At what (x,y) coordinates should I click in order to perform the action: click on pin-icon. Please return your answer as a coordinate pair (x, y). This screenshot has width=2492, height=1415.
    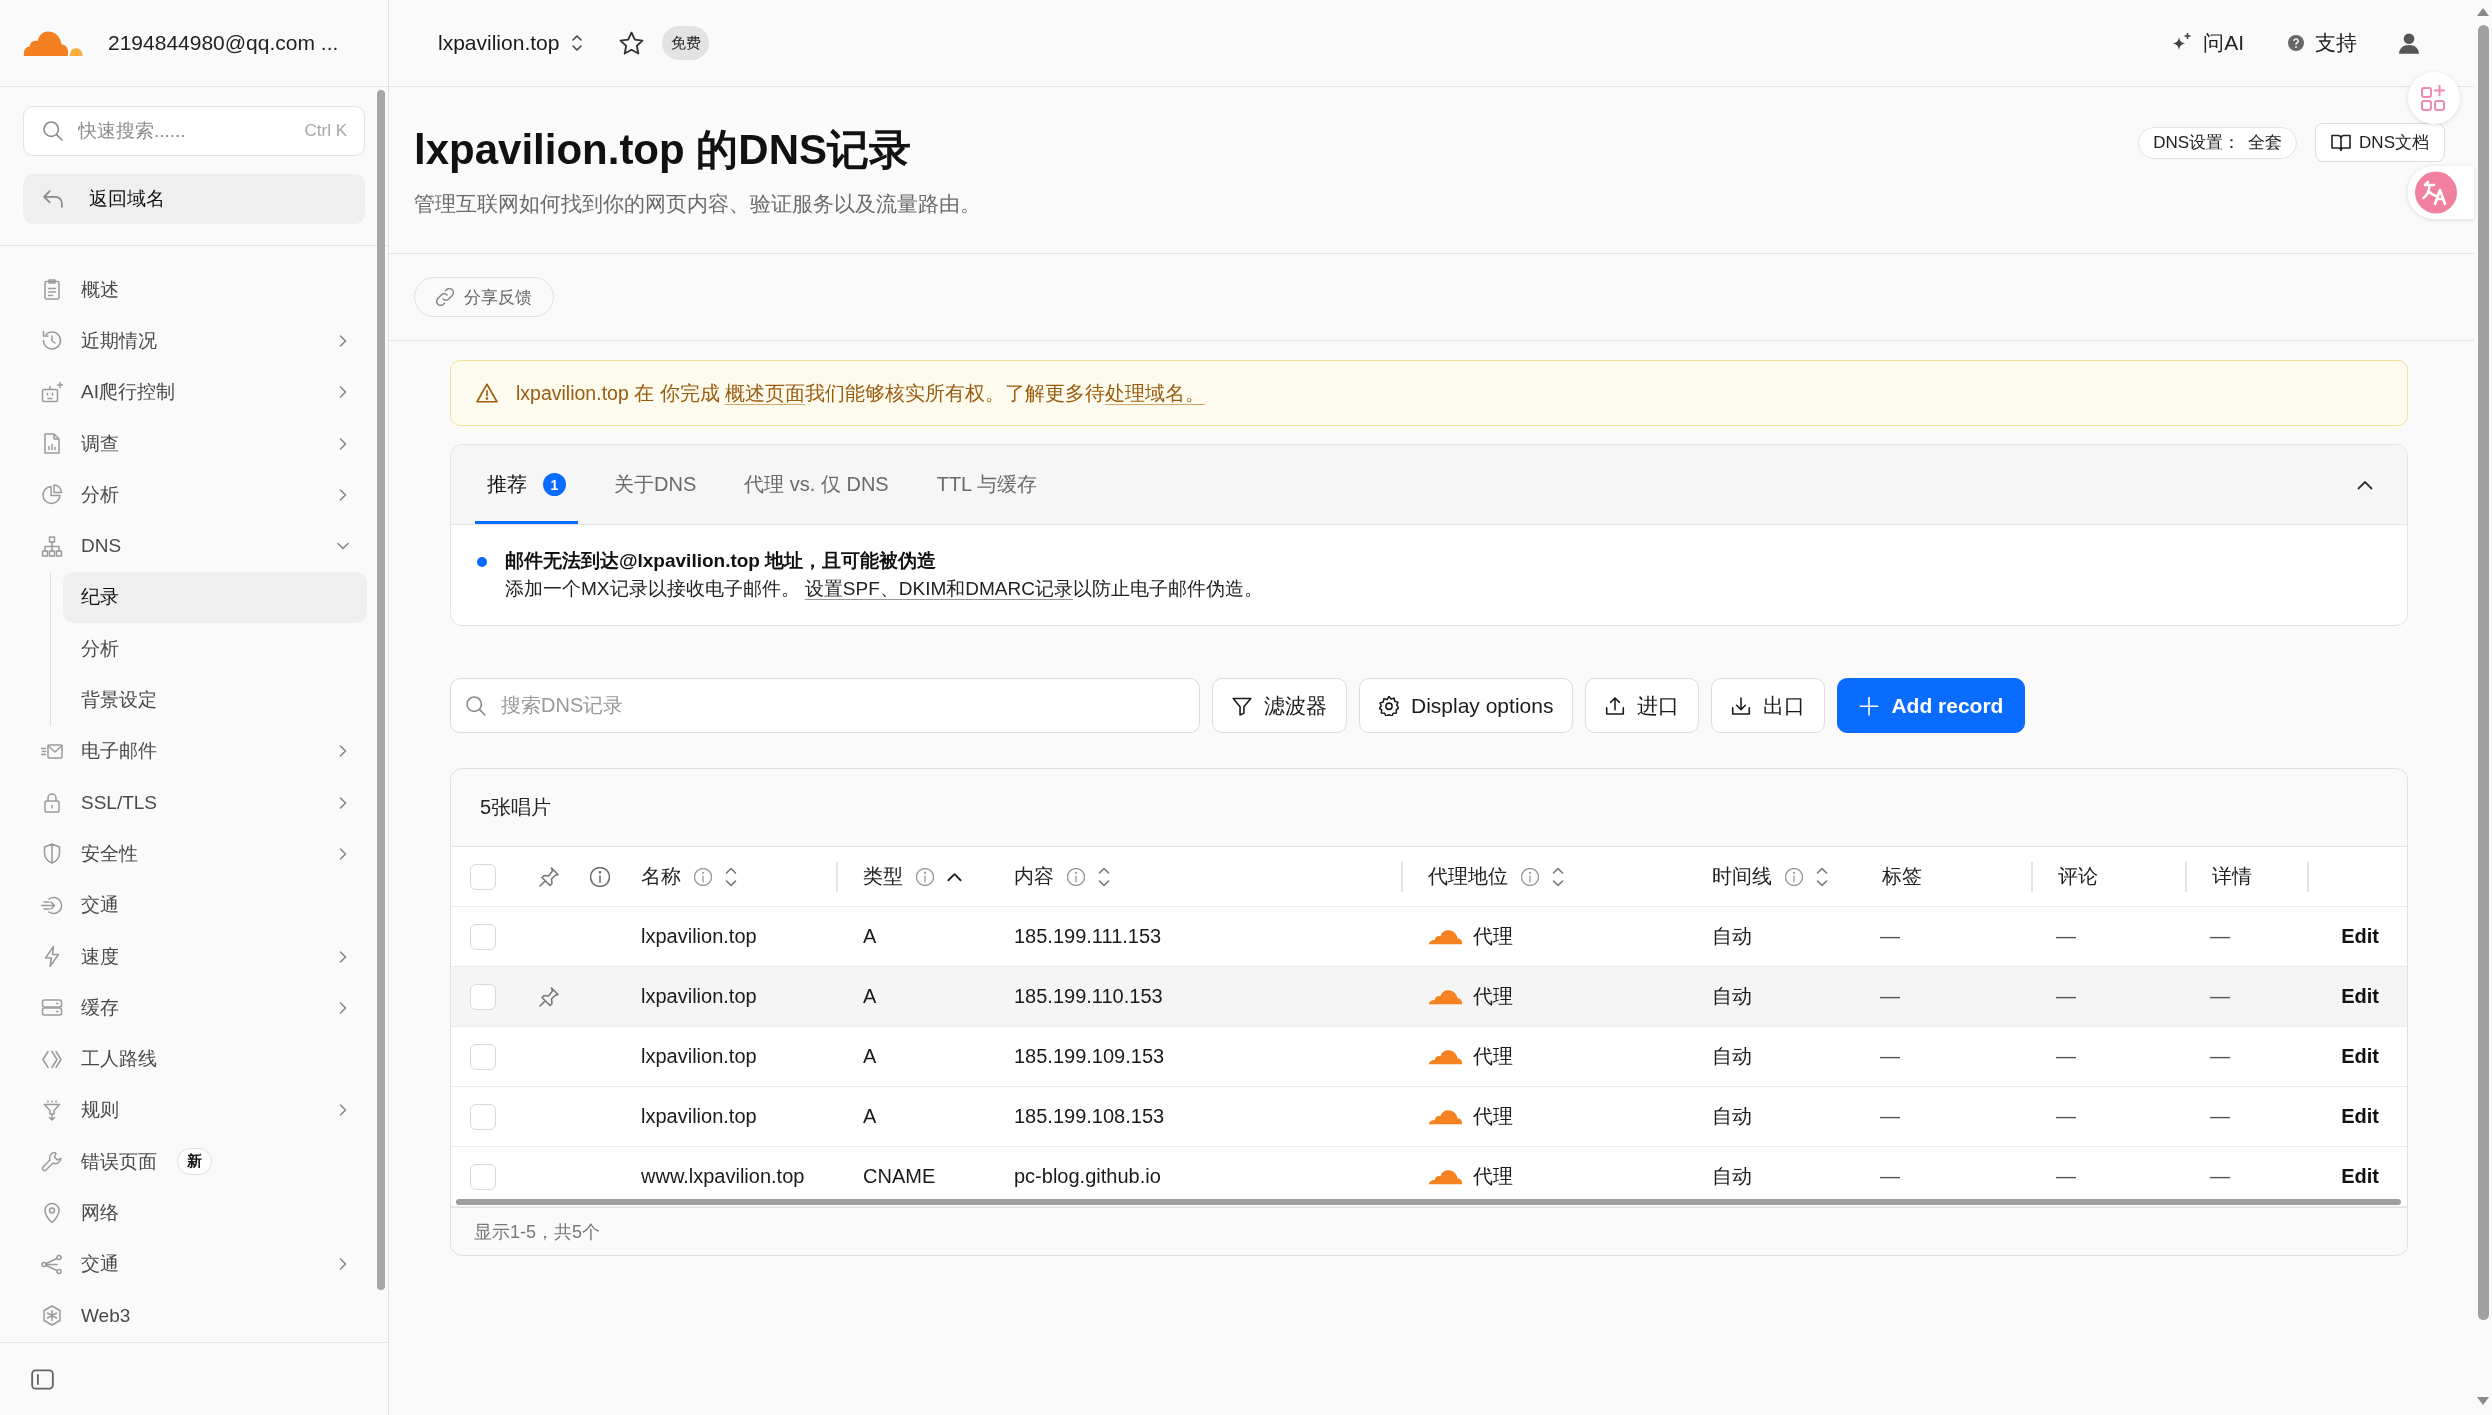
    Looking at the image, I should click on (549, 996).